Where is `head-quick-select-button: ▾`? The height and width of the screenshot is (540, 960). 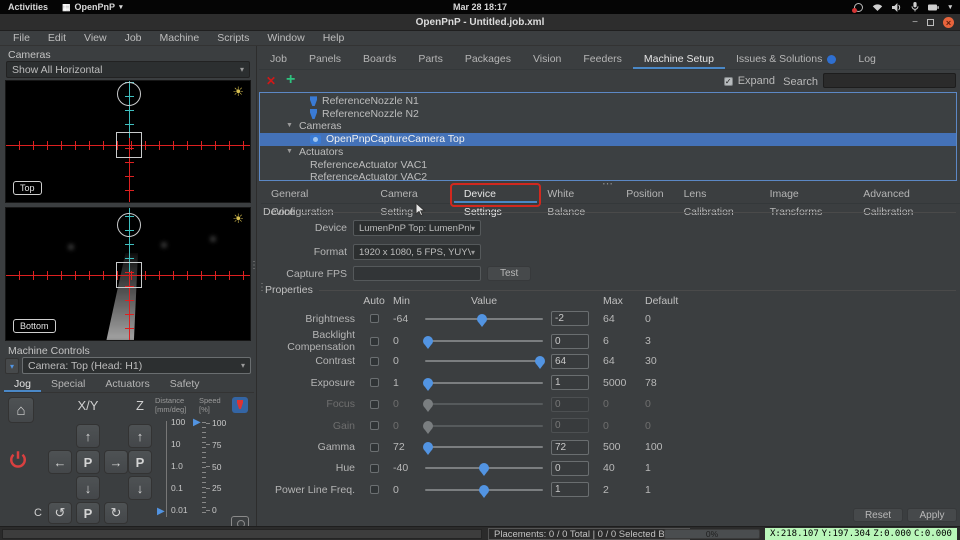
head-quick-select-button: ▾ is located at coordinates (12, 366).